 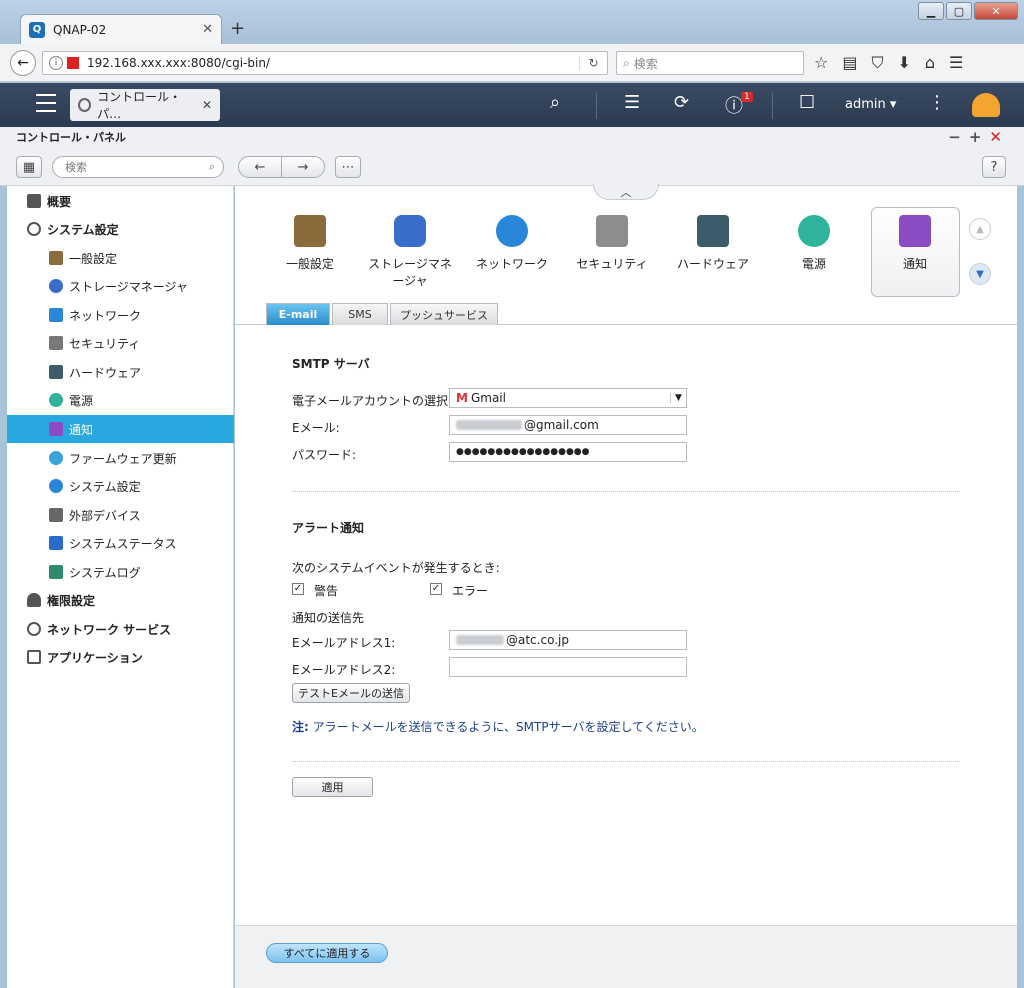 I want to click on sidebar-item-system-log: システムログ, so click(x=120, y=572).